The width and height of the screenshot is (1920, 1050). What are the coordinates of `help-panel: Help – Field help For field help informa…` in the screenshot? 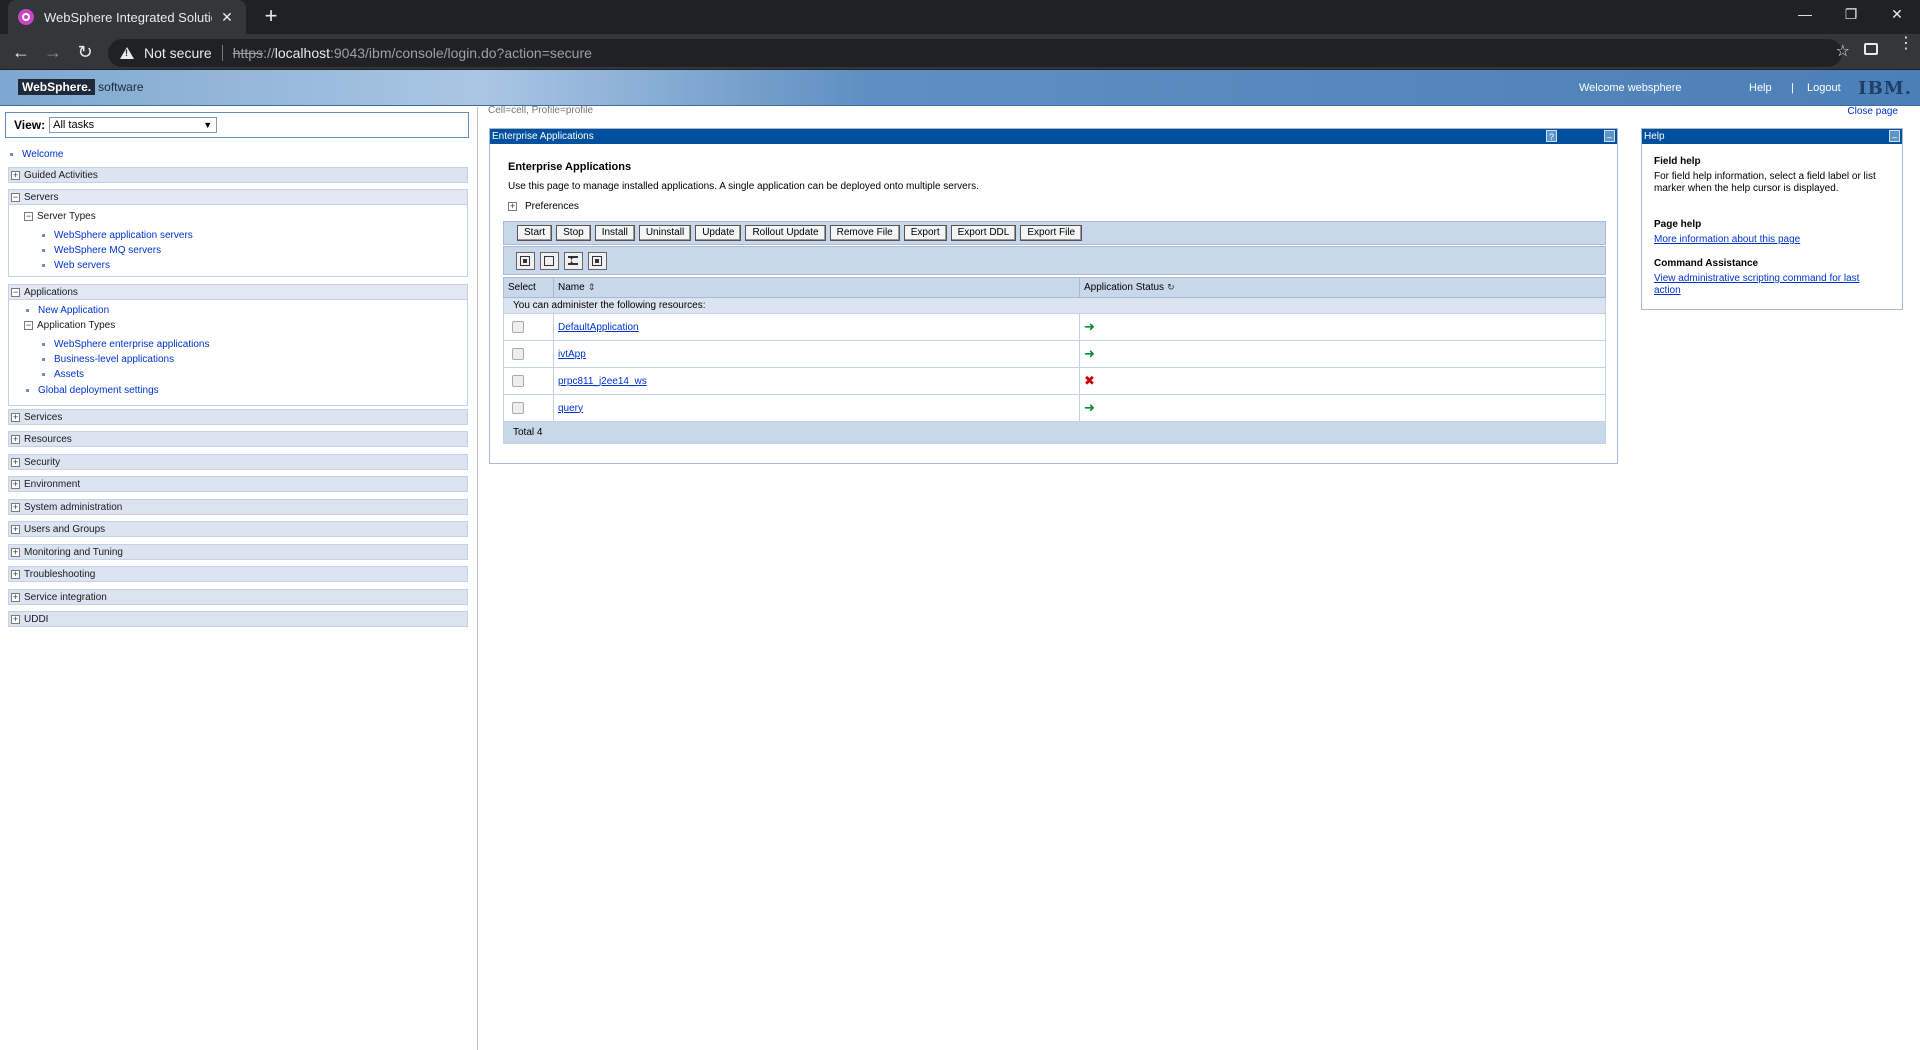 It's located at (1772, 219).